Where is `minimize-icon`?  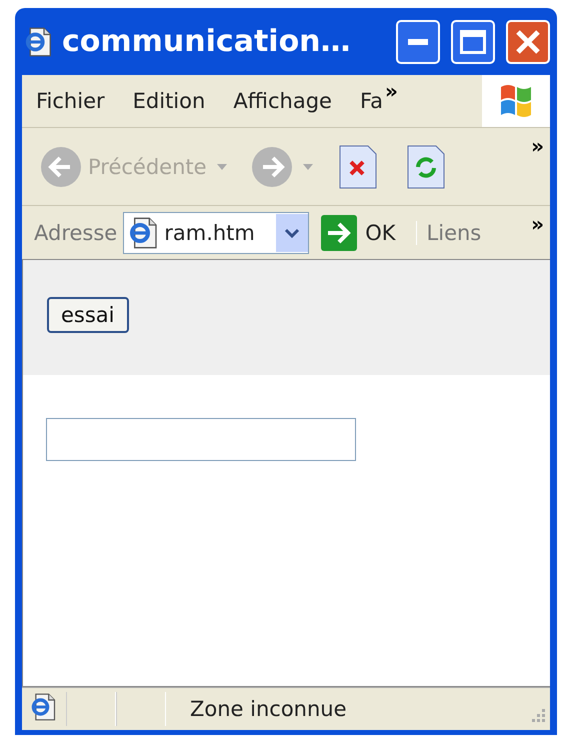
minimize-icon is located at coordinates (418, 41).